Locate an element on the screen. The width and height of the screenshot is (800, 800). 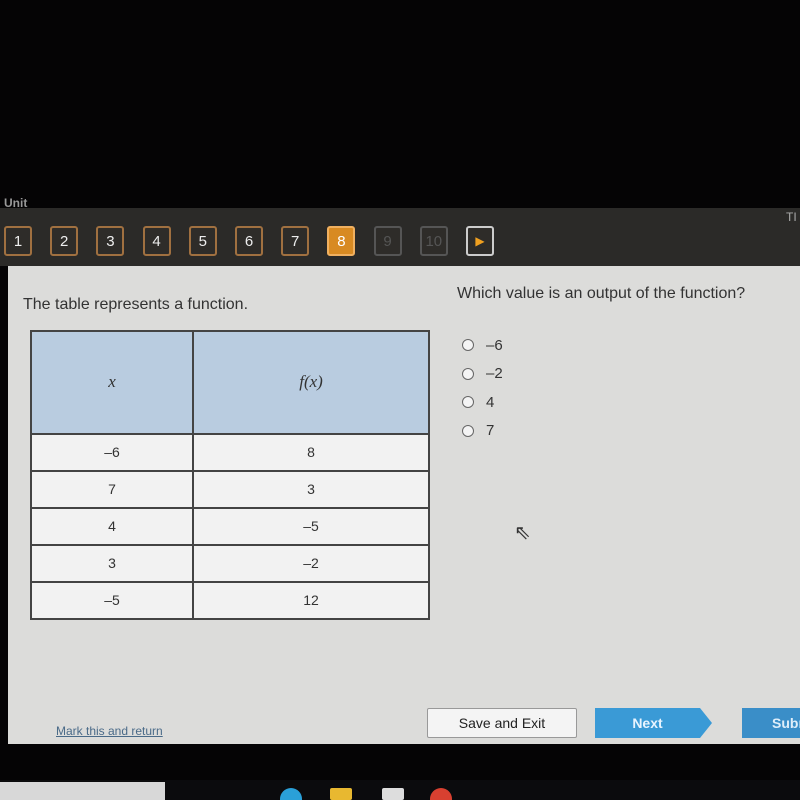
answer-option: –2 is located at coordinates (482, 374).